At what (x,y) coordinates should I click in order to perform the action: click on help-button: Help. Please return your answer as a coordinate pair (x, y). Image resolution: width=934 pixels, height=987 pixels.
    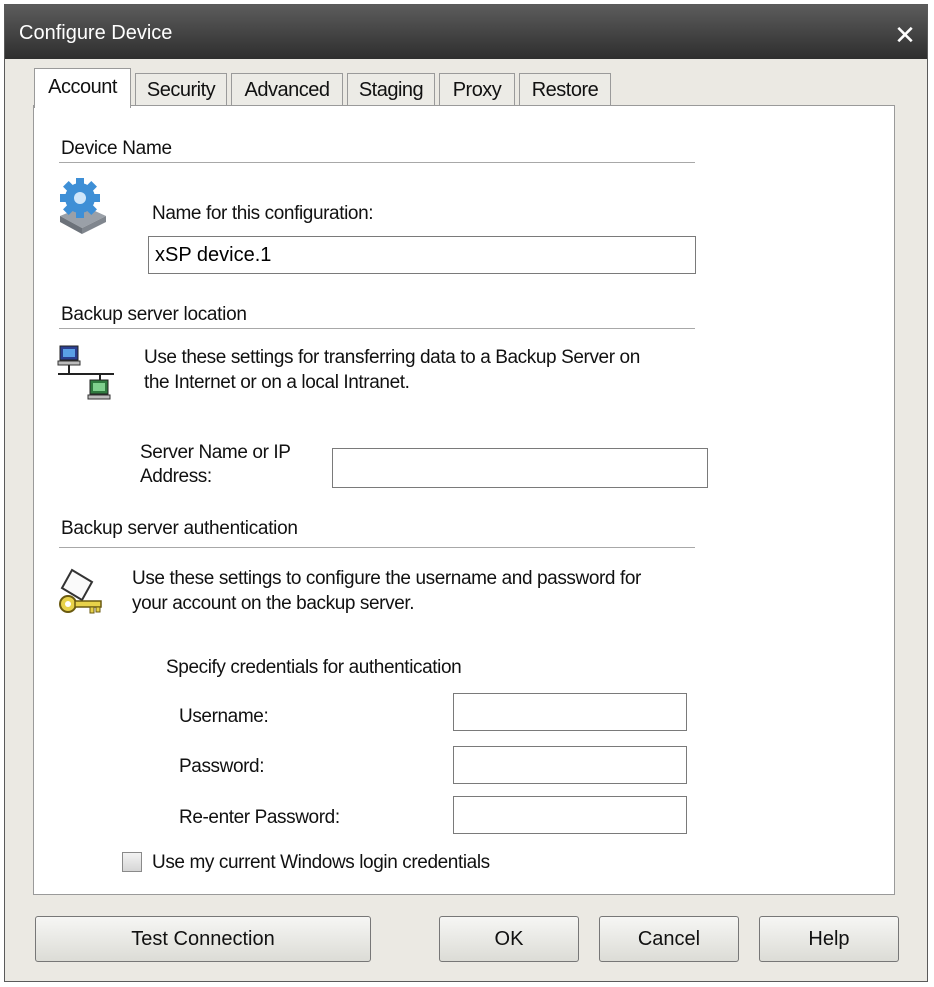
    Looking at the image, I should click on (829, 939).